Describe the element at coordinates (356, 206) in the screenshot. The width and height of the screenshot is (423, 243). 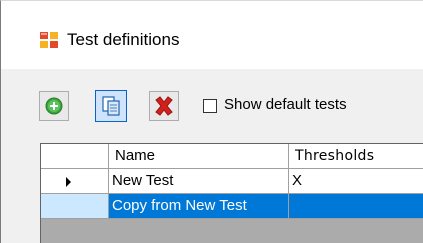
I see `cell-thresholds-selected` at that location.